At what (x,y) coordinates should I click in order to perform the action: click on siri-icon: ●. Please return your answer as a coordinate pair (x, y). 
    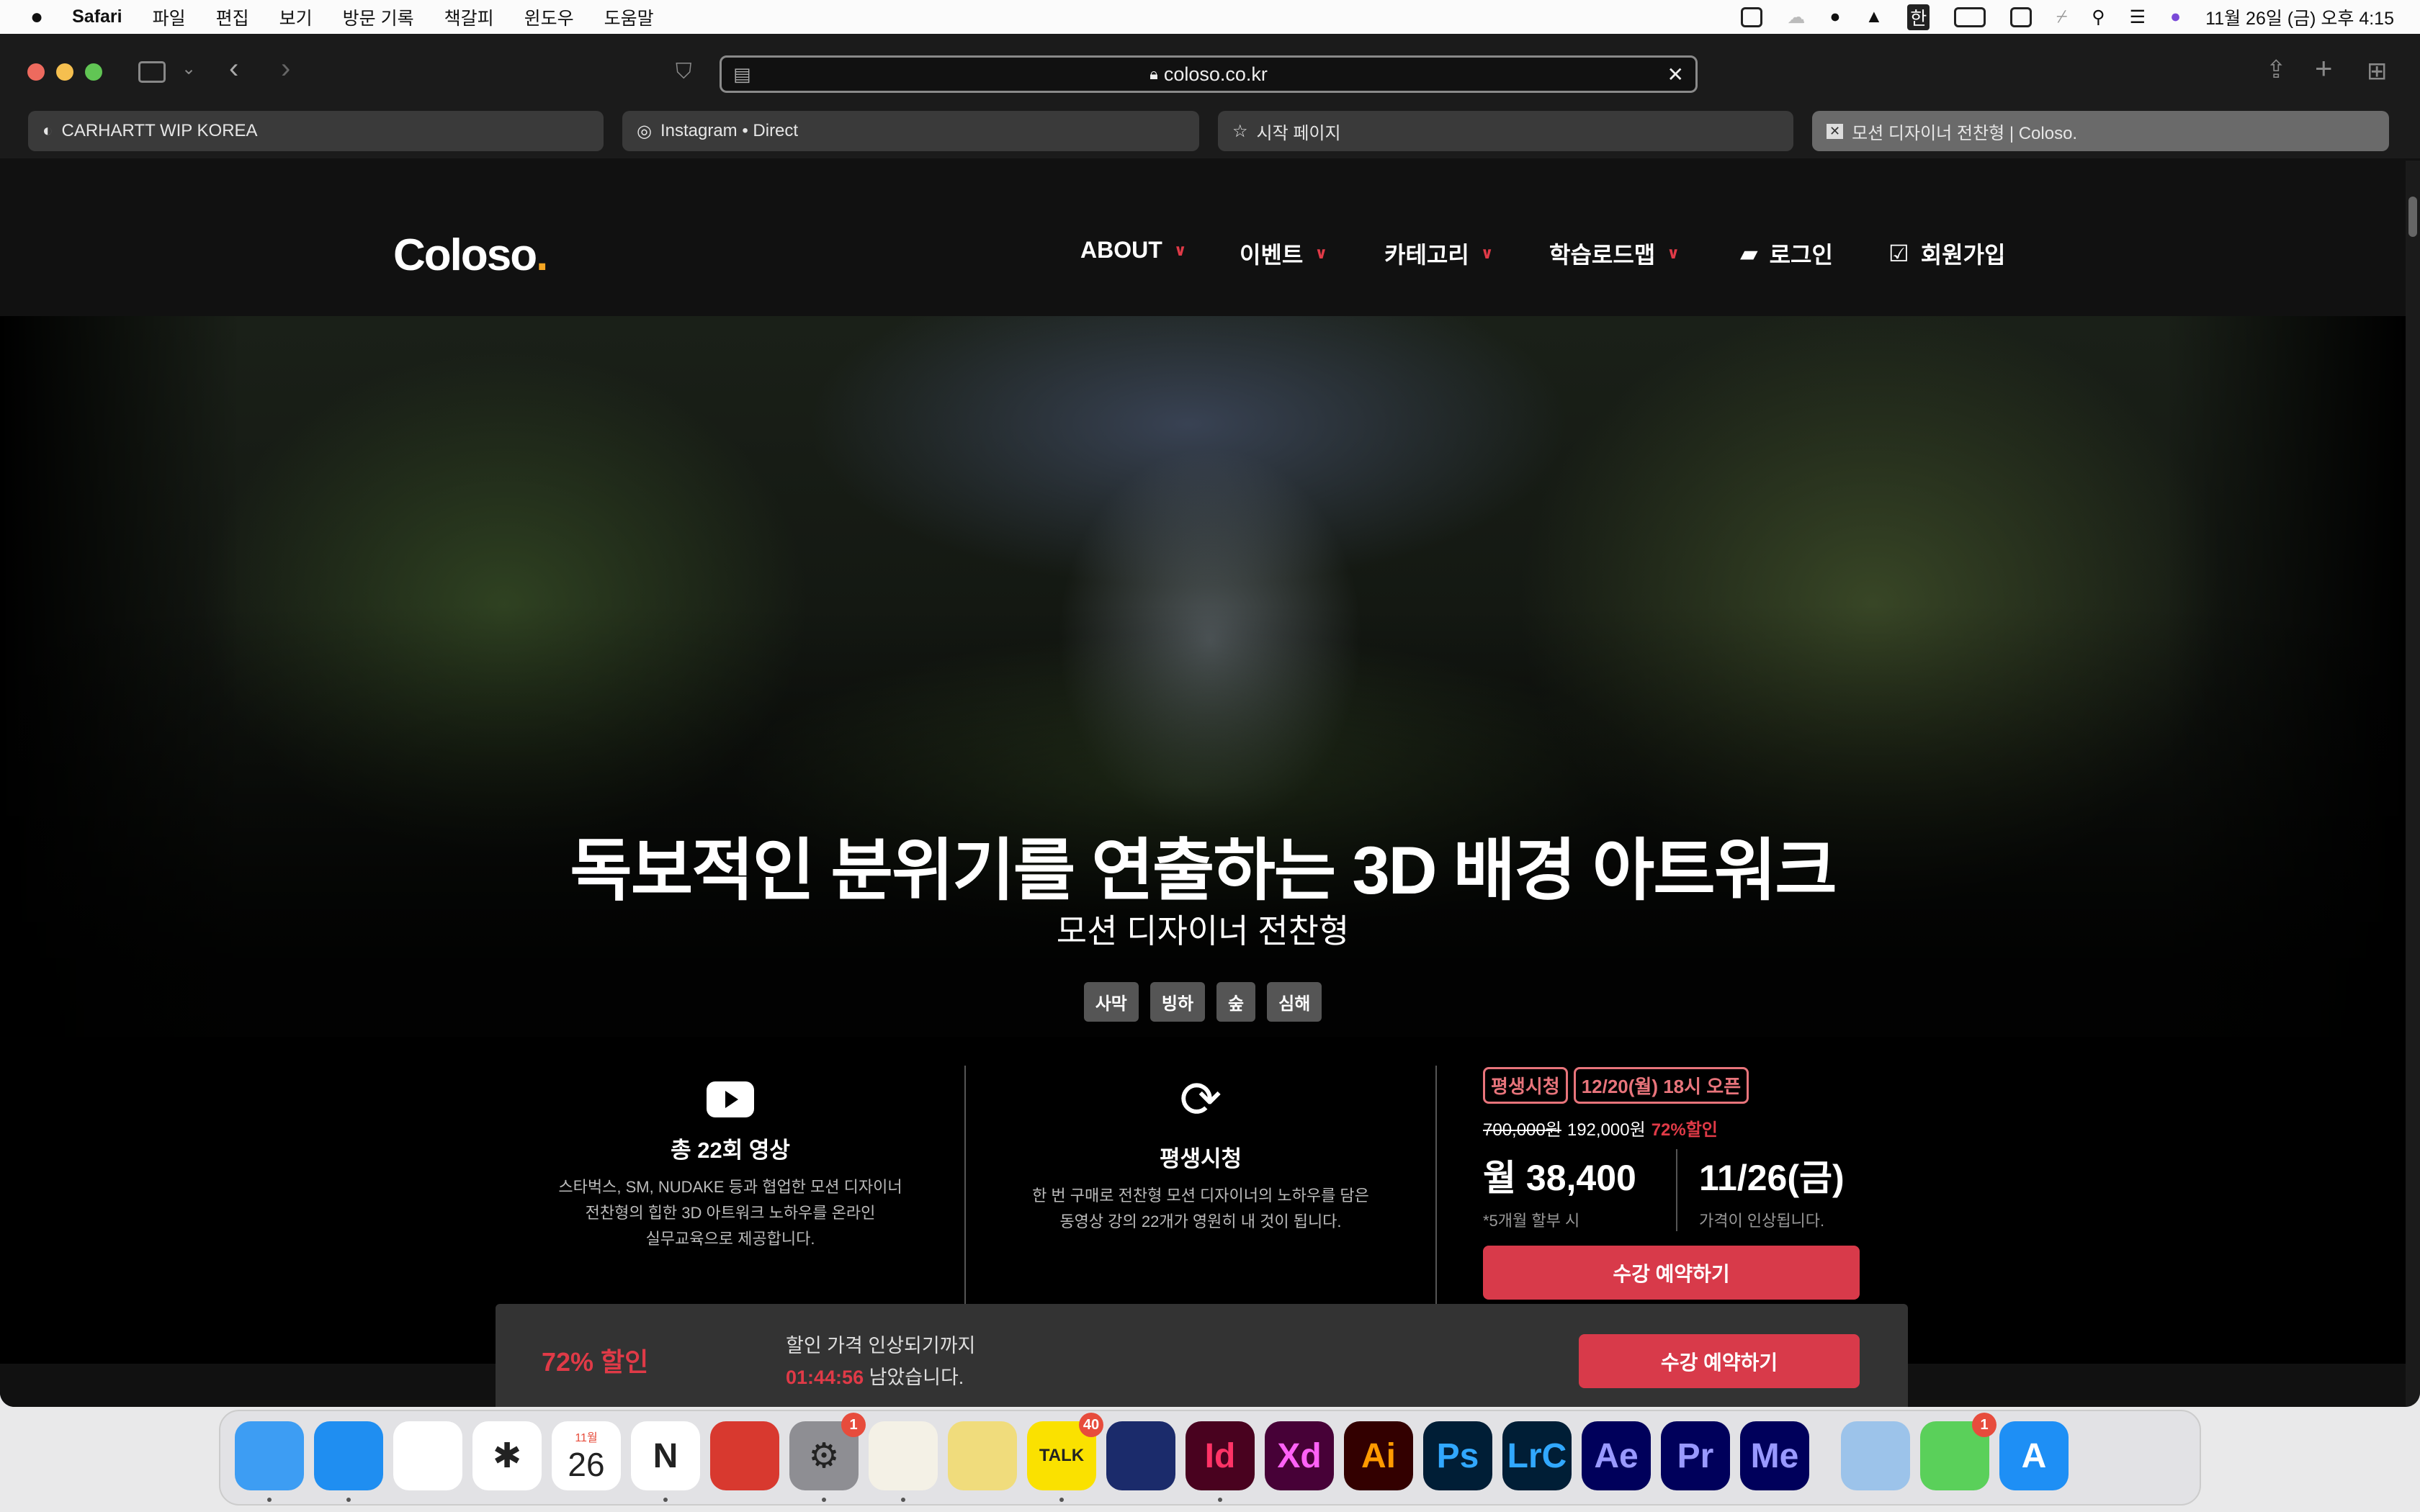
    Looking at the image, I should click on (2175, 16).